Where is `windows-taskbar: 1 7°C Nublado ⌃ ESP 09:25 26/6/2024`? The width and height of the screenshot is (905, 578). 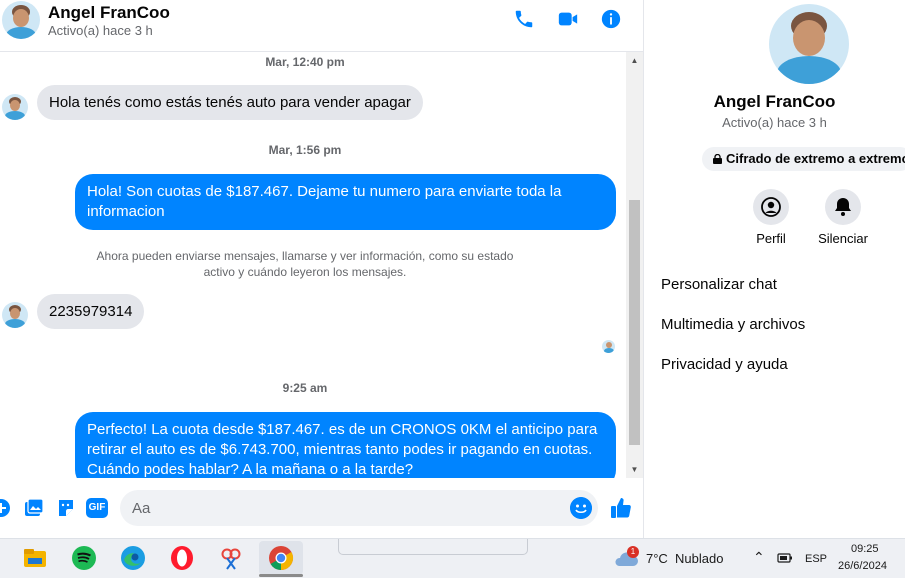 windows-taskbar: 1 7°C Nublado ⌃ ESP 09:25 26/6/2024 is located at coordinates (452, 558).